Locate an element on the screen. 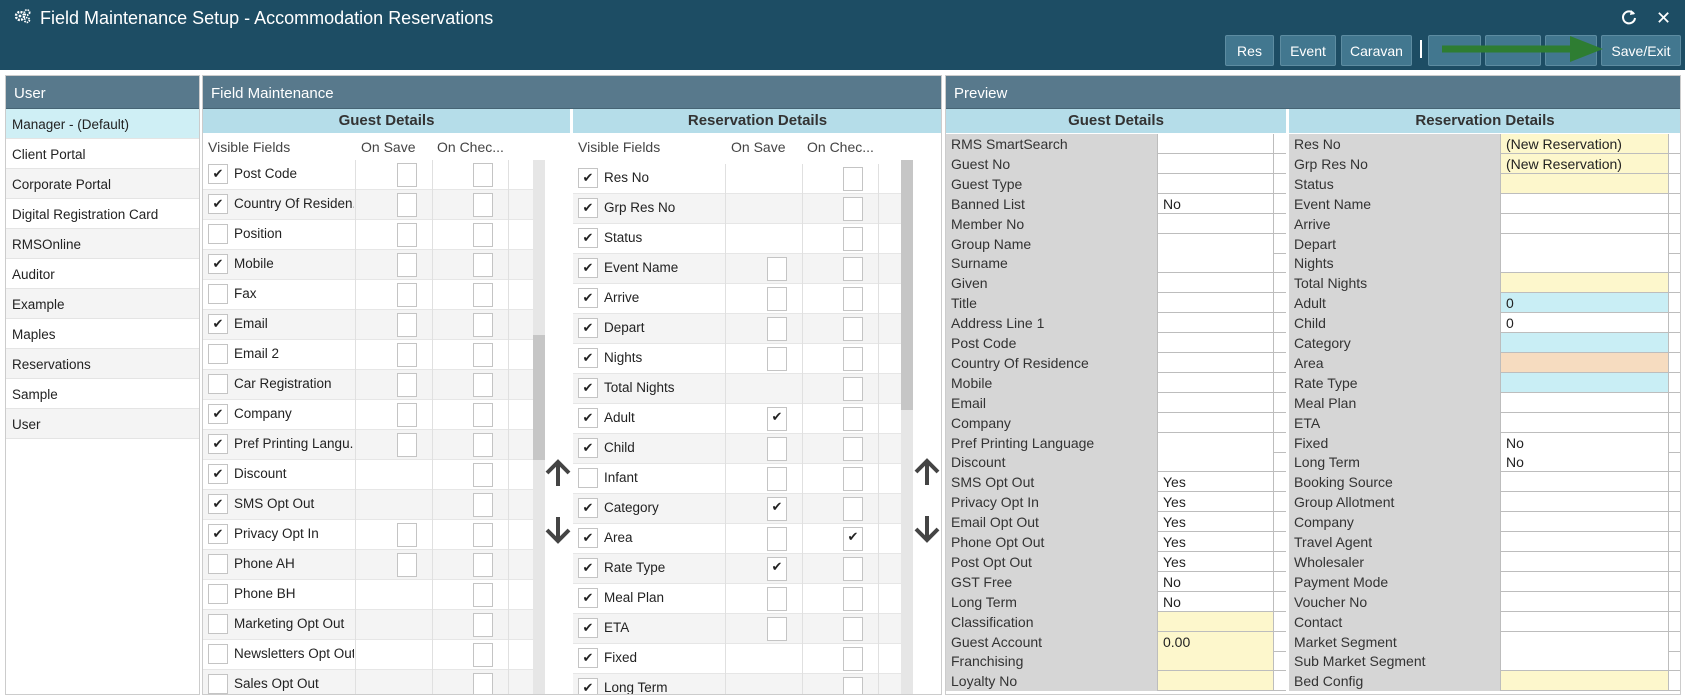  user-list-item: Auditor is located at coordinates (102, 274).